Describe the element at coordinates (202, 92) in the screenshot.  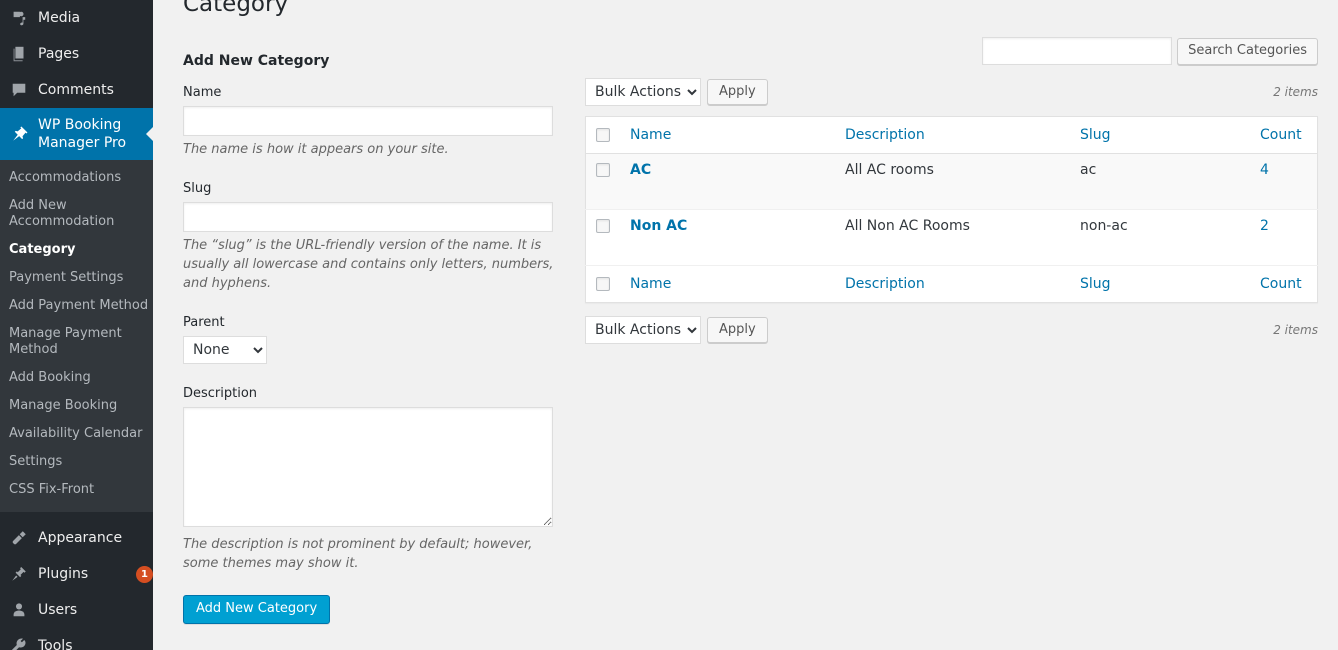
I see `name-label: Name` at that location.